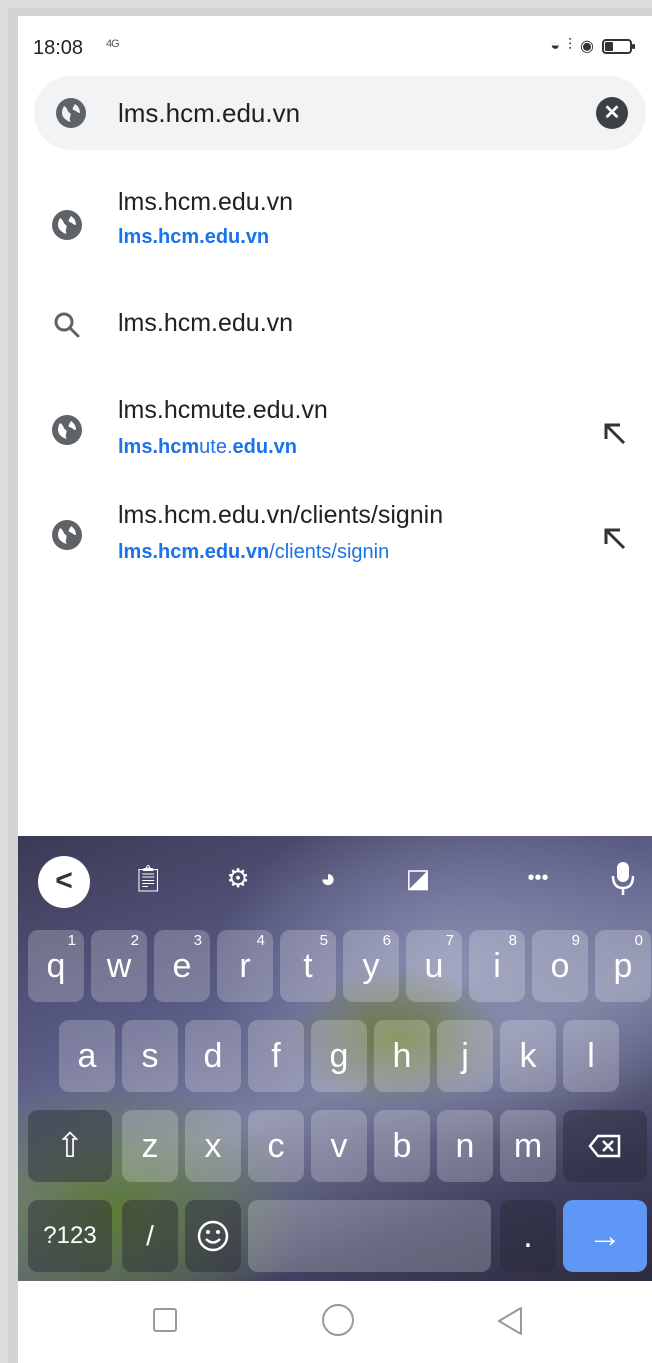 This screenshot has height=1363, width=652. What do you see at coordinates (276, 1056) in the screenshot?
I see `key-f: f` at bounding box center [276, 1056].